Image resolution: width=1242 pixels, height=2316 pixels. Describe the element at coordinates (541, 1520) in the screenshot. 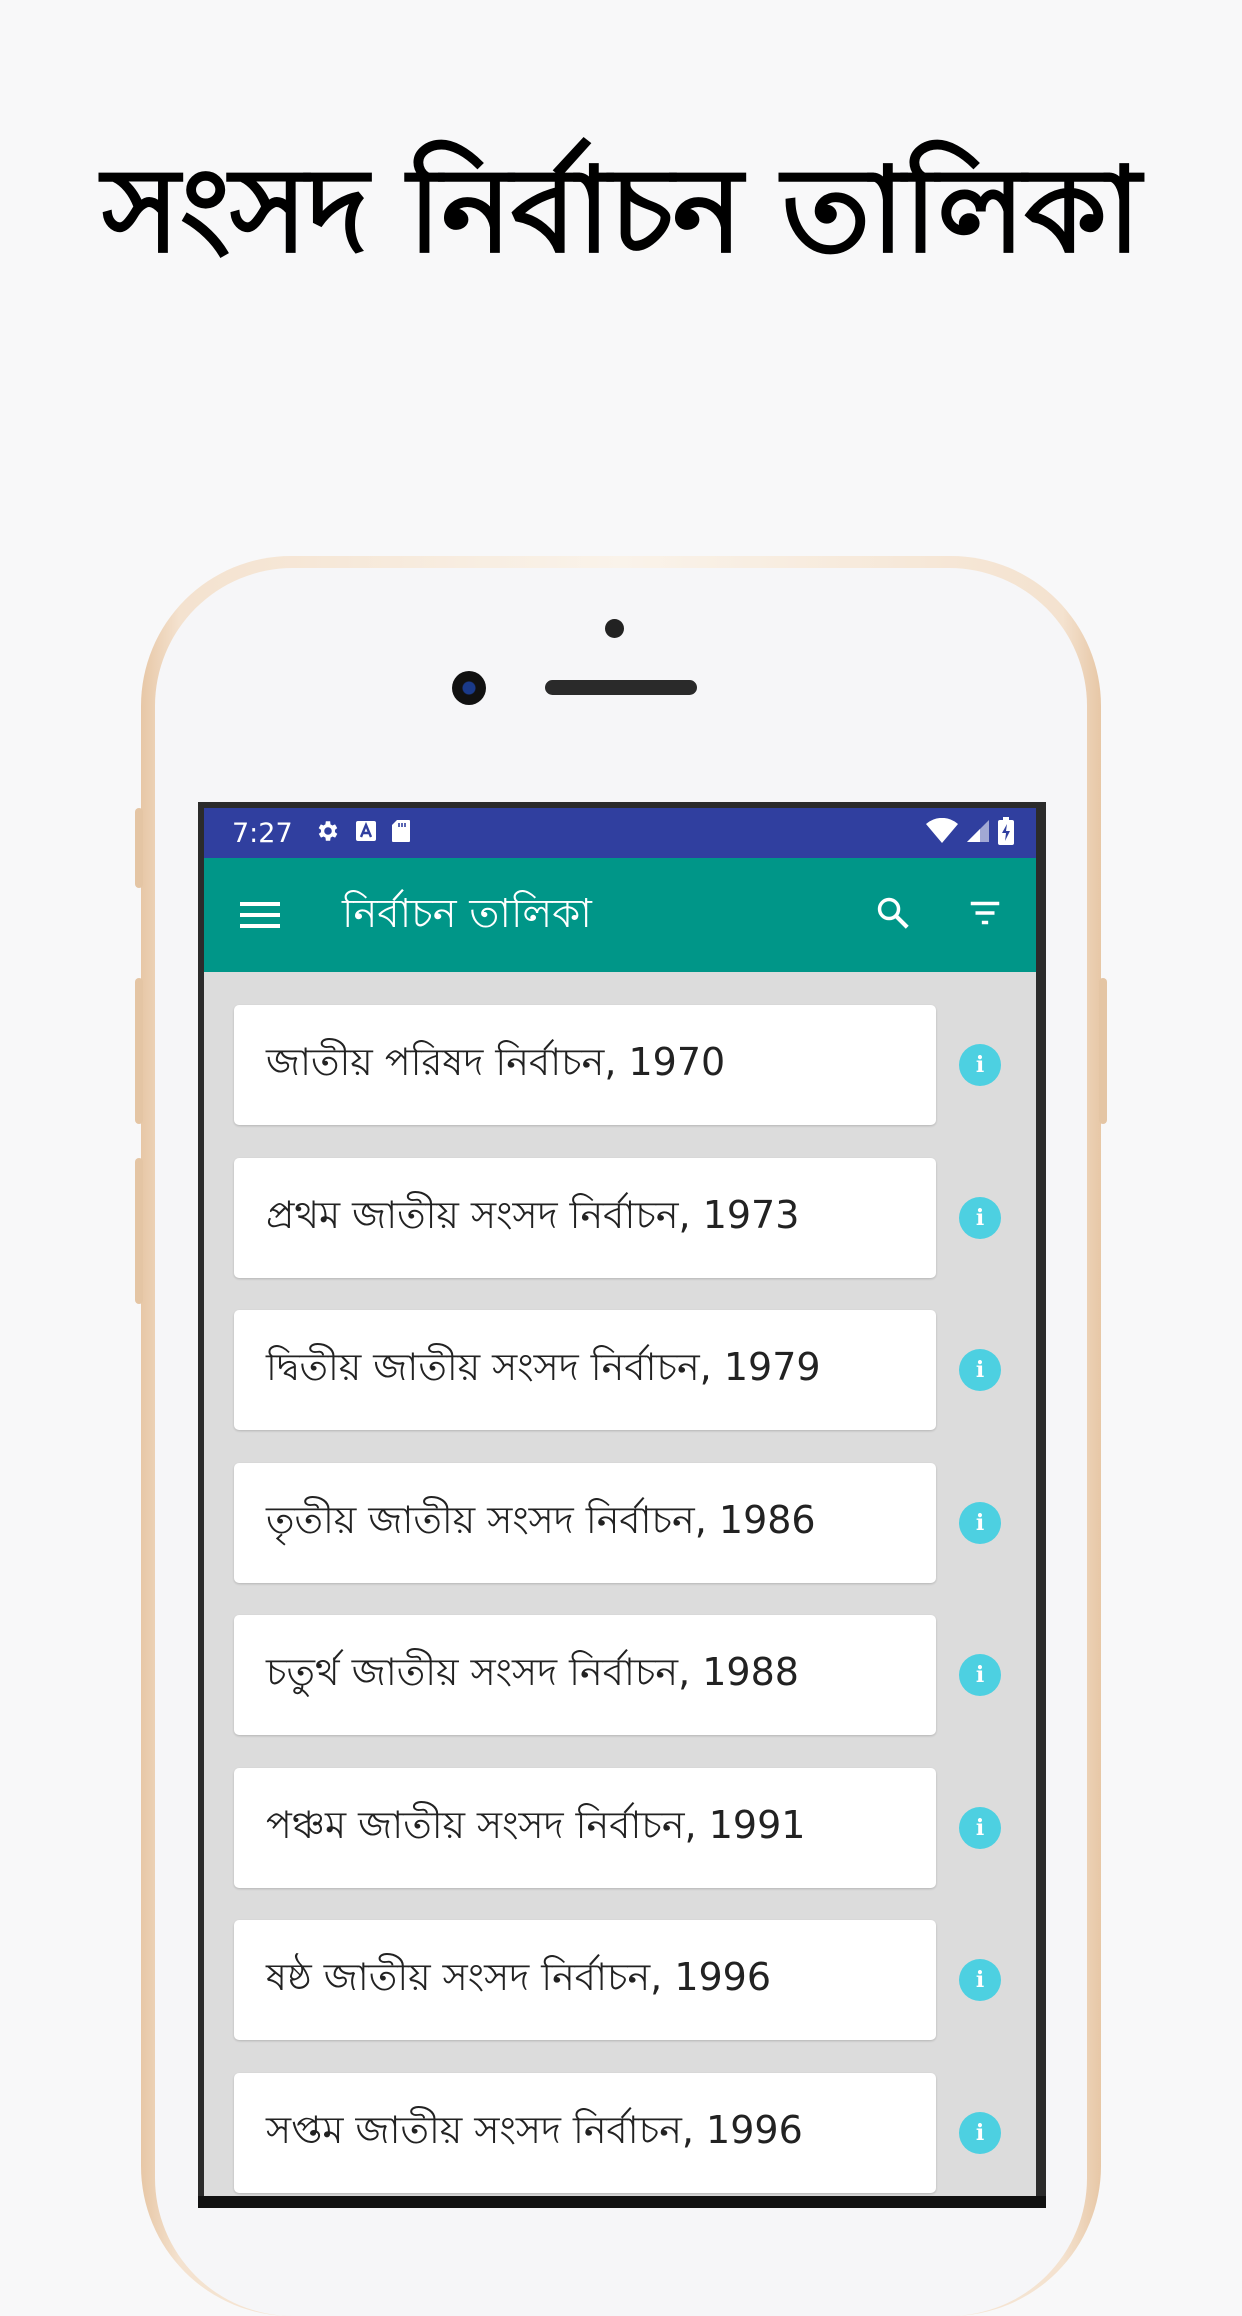

I see `election-label: তৃতীয় জাতীয় সংসদ নির্বাচন, 1986` at that location.